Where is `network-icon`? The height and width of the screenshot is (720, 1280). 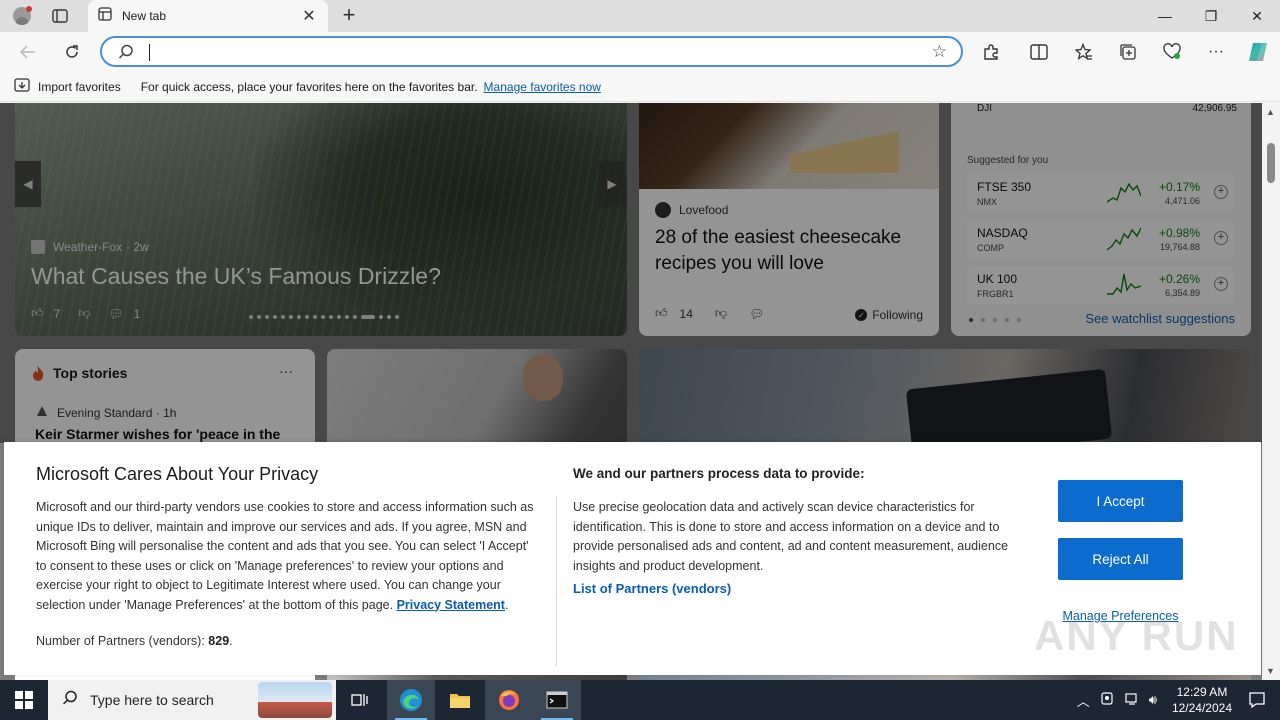
network-icon is located at coordinates (1132, 700).